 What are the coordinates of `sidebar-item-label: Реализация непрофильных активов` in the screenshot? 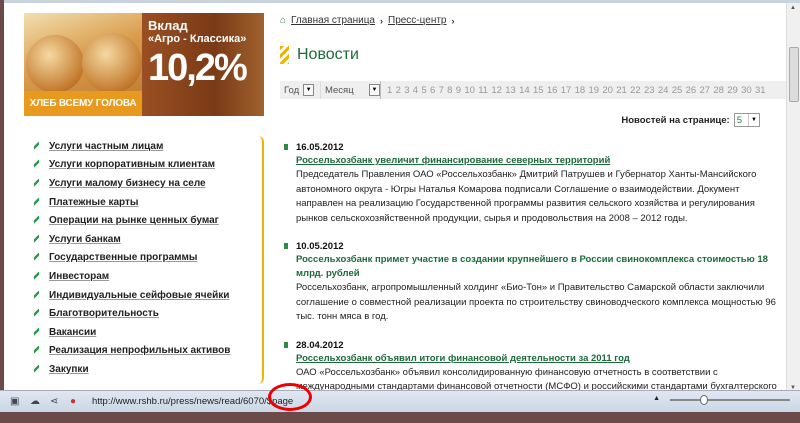 It's located at (139, 350).